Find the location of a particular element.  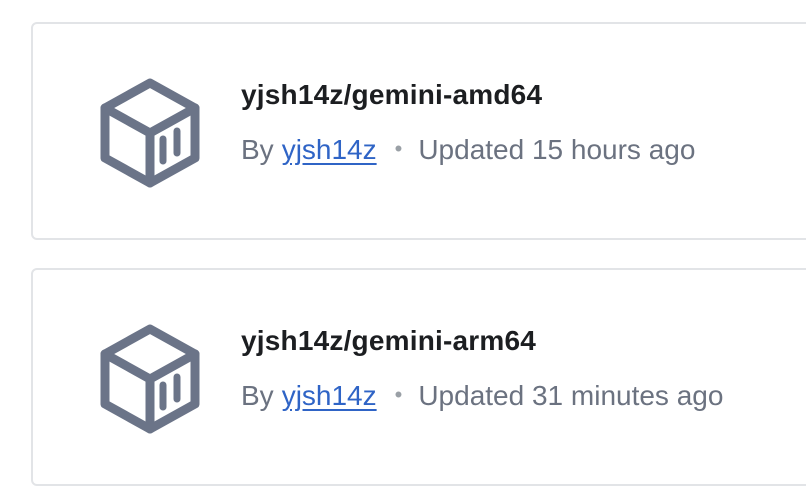

updated-timestamp: Updated 31 minutes ago is located at coordinates (571, 395).